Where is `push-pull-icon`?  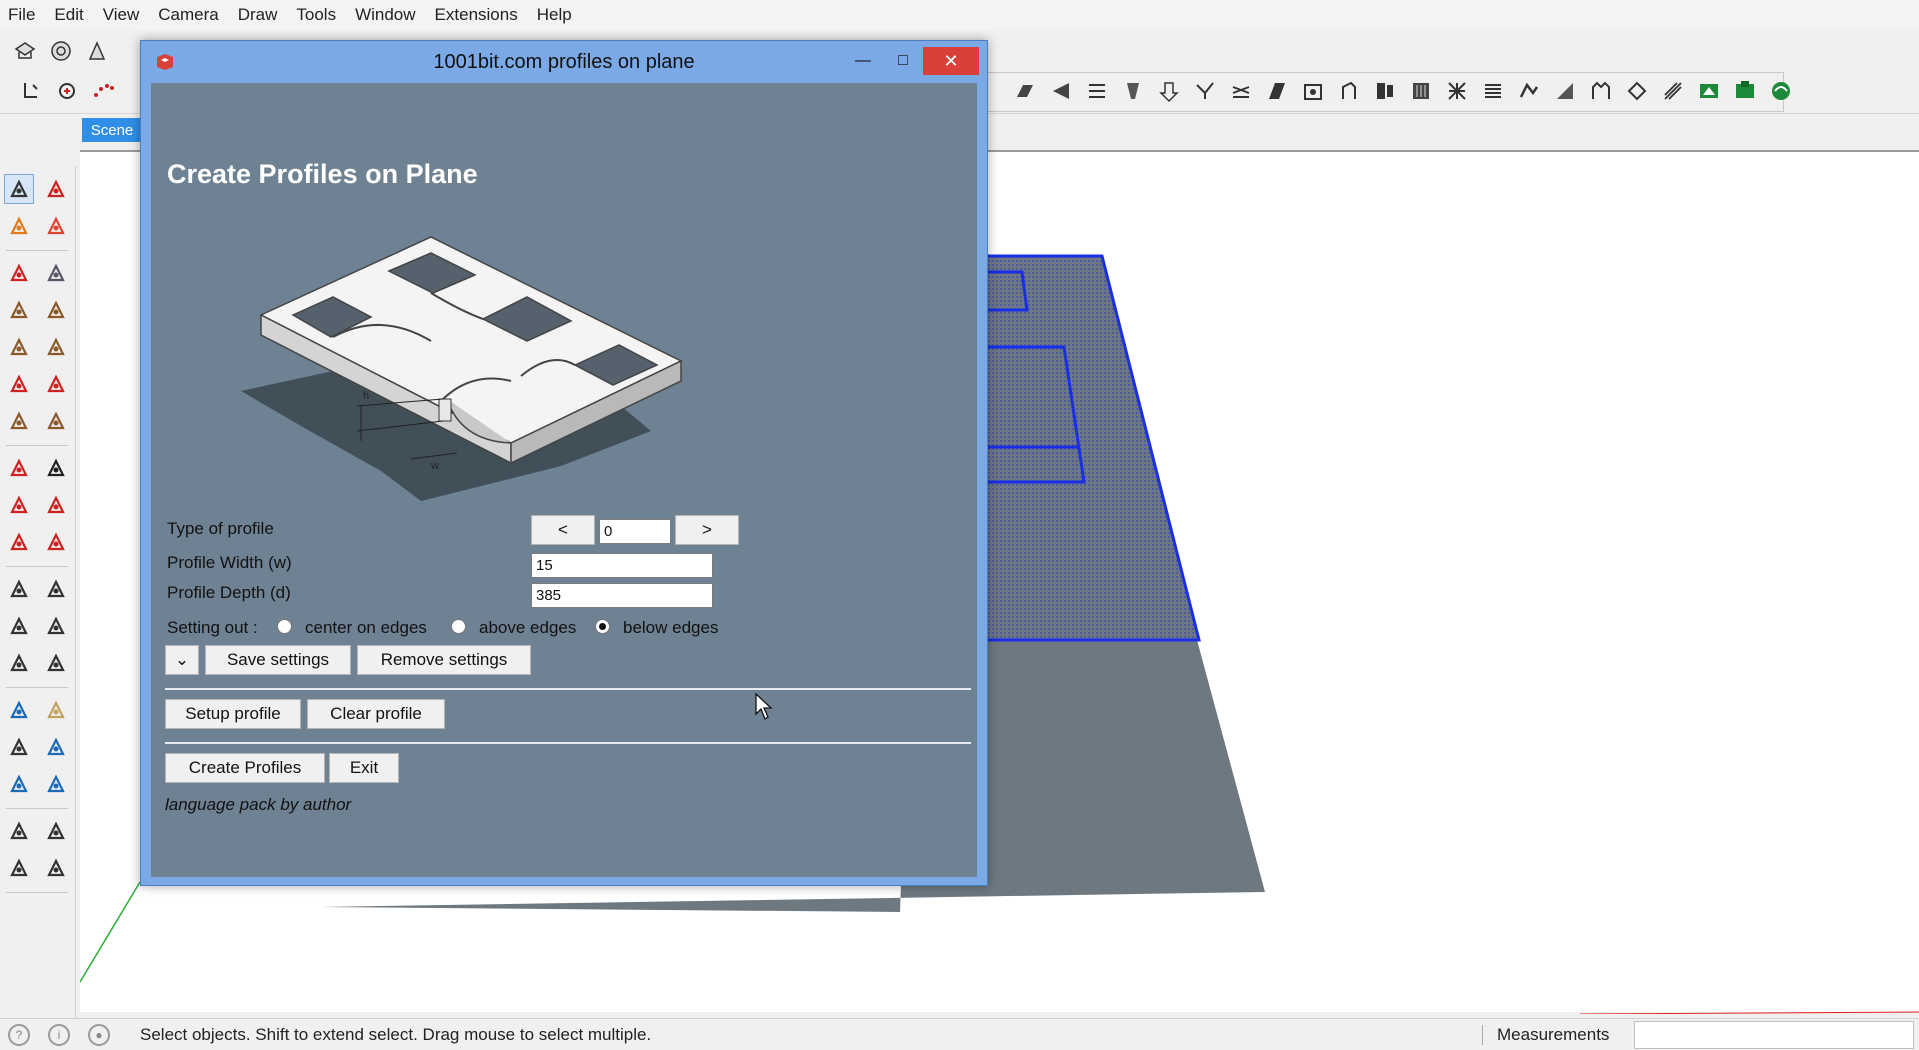 push-pull-icon is located at coordinates (56, 468).